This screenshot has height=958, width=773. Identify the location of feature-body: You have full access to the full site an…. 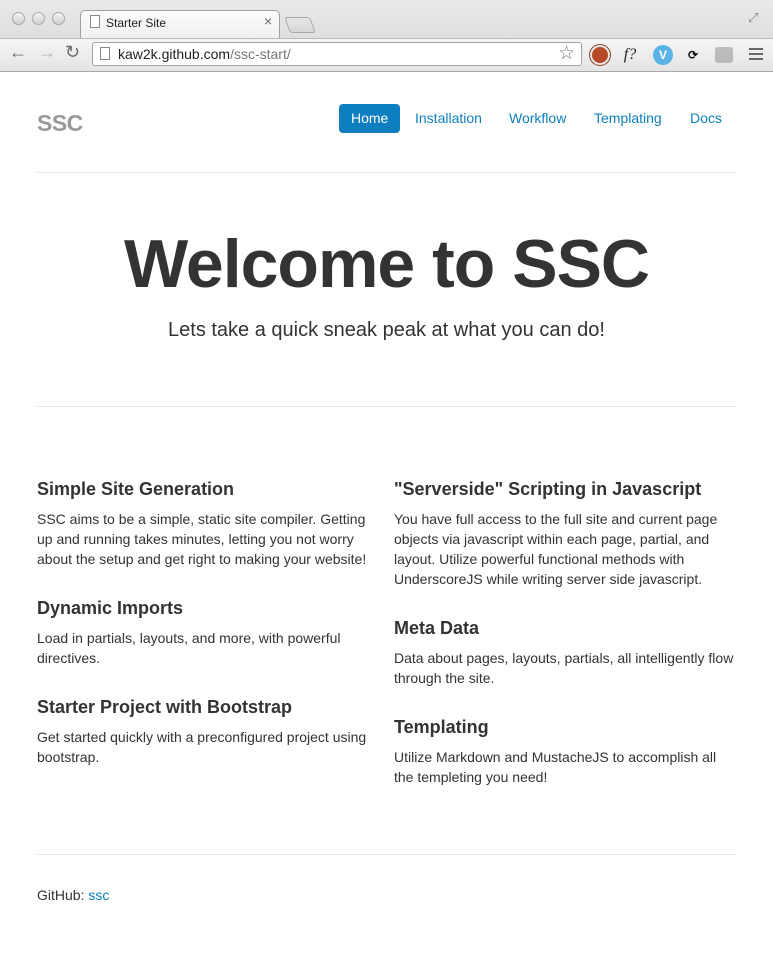
(556, 549).